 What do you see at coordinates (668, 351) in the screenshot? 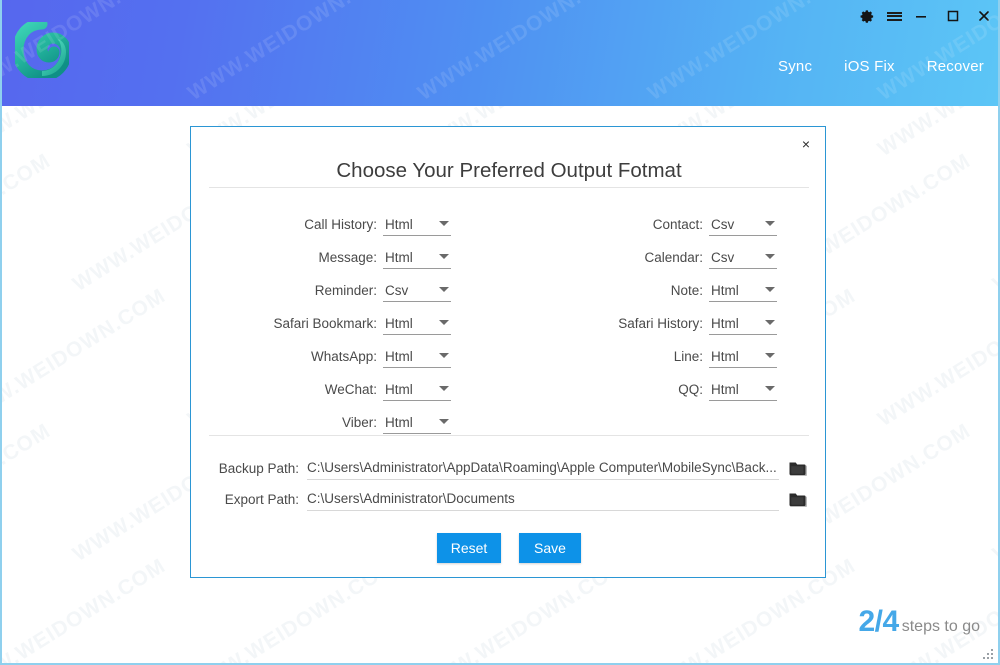
I see `format-row: Line: Html` at bounding box center [668, 351].